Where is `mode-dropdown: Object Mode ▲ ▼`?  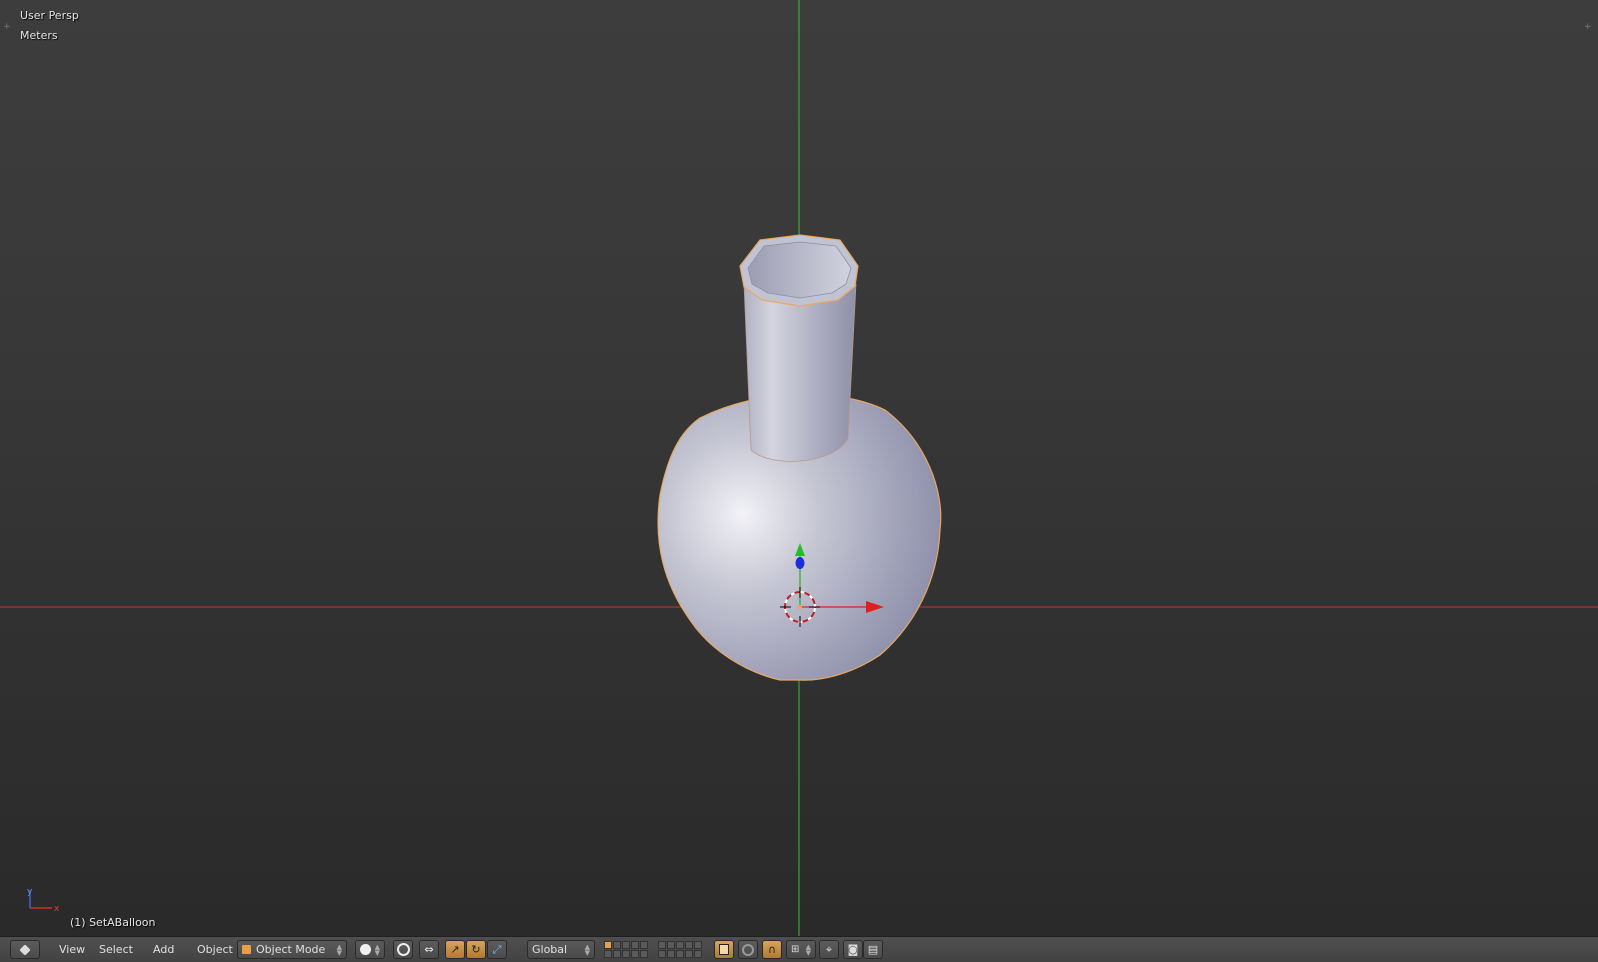
mode-dropdown: Object Mode ▲ ▼ is located at coordinates (292, 949).